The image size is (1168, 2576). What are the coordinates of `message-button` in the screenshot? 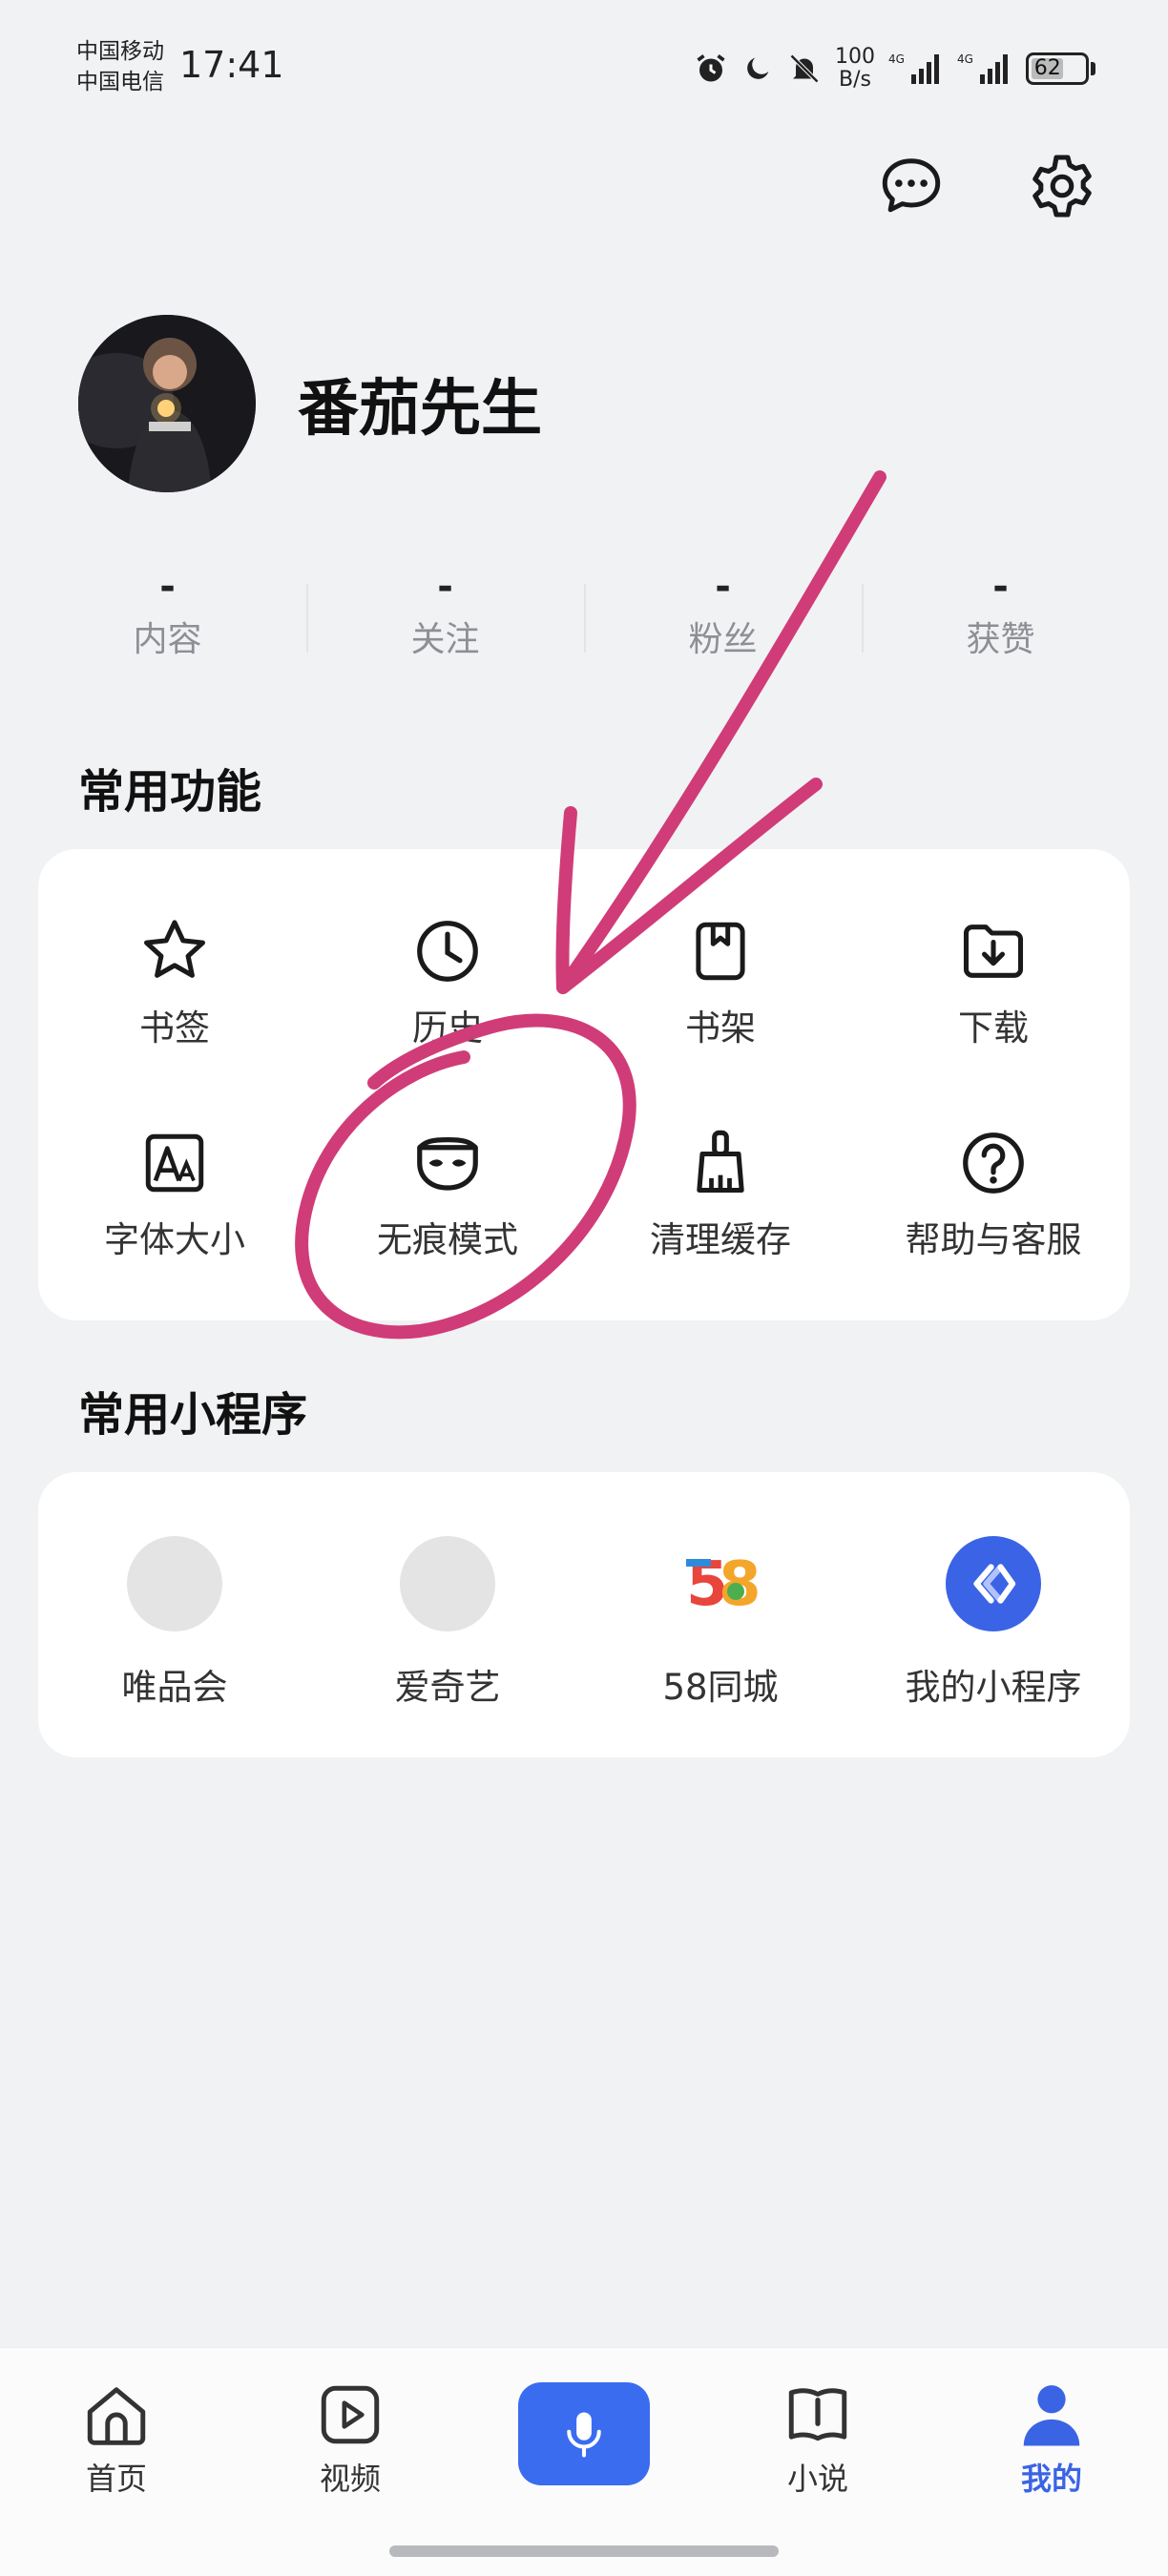 It's located at (912, 186).